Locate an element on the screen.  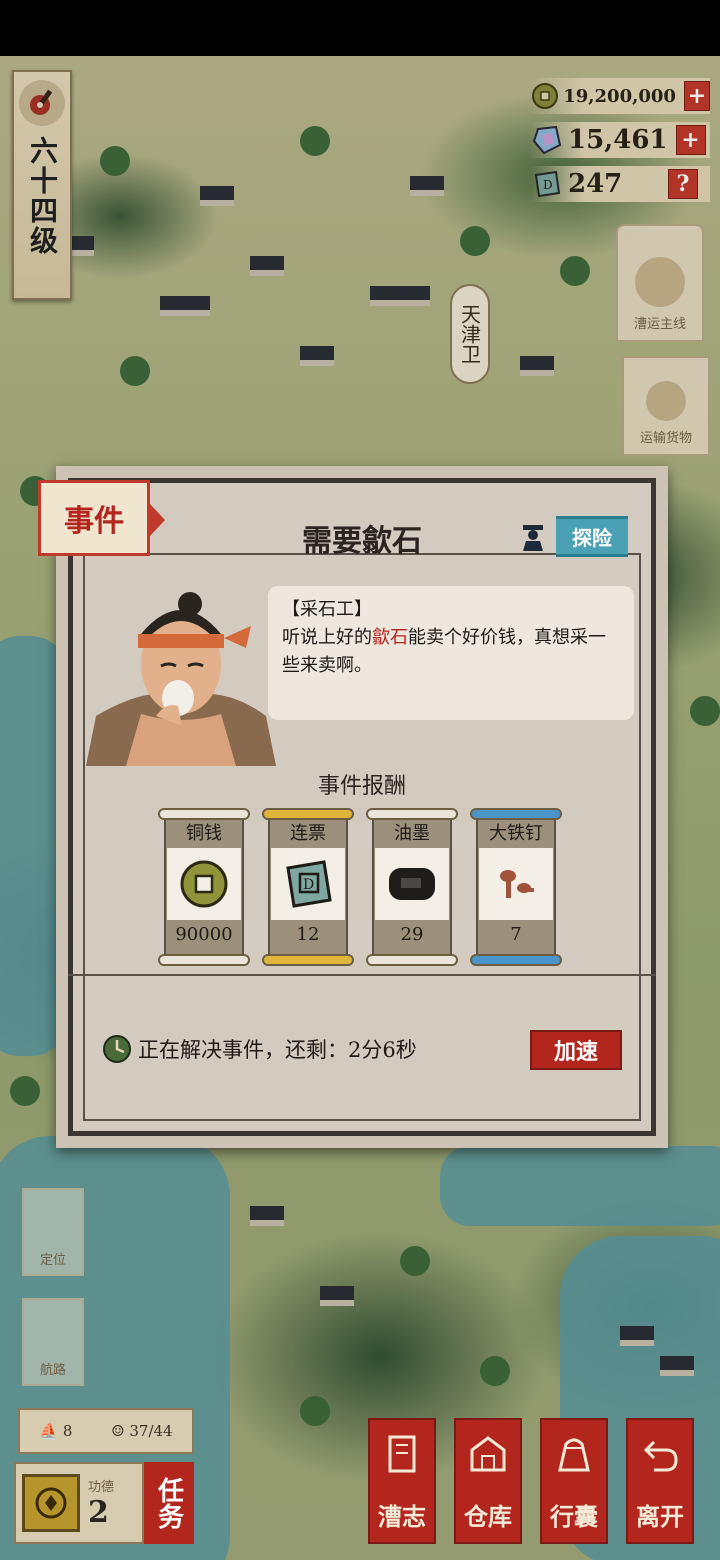
reward-qty: 7 is located at coordinates (516, 934).